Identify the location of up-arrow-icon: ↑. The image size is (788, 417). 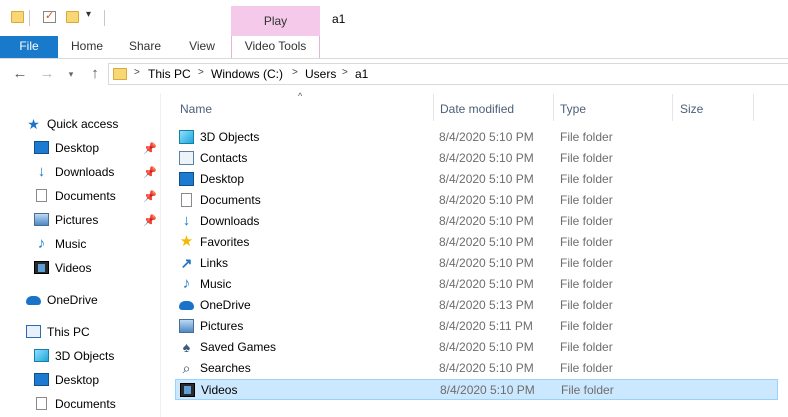
(95, 74).